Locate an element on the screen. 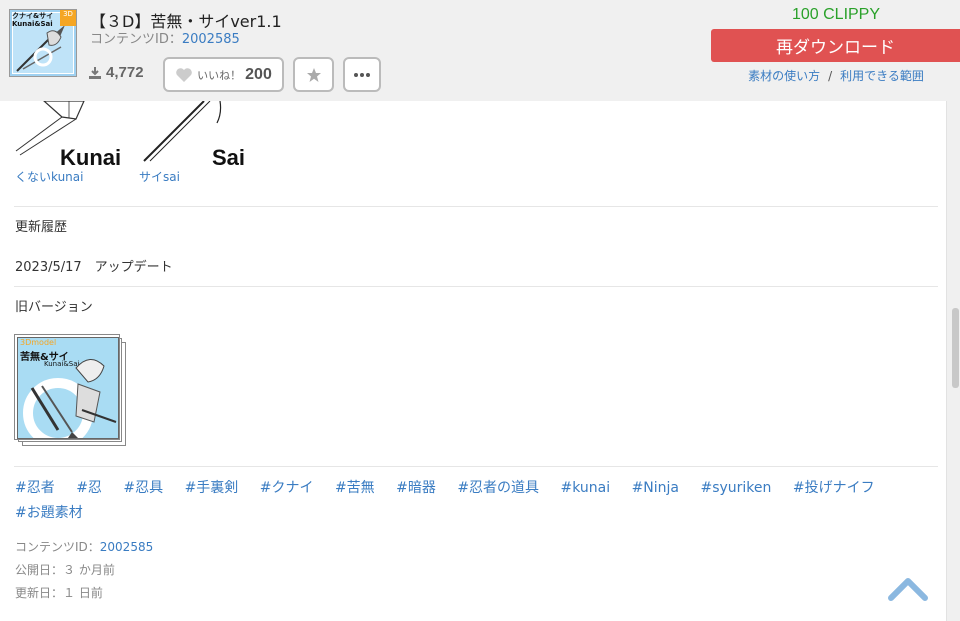 The width and height of the screenshot is (960, 621). old-versions-heading: 旧バージョン is located at coordinates (54, 307).